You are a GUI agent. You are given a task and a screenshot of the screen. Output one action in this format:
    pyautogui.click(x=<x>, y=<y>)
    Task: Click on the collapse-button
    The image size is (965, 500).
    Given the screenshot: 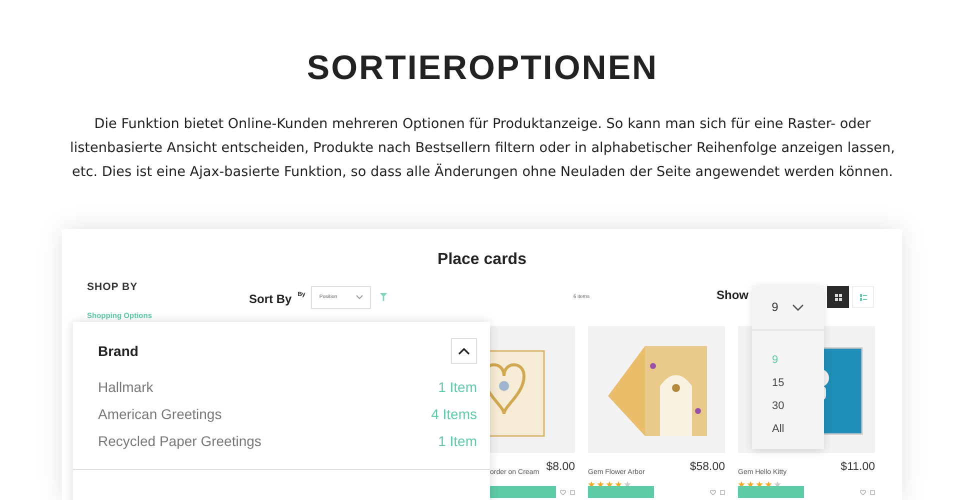 What is the action you would take?
    pyautogui.click(x=464, y=351)
    